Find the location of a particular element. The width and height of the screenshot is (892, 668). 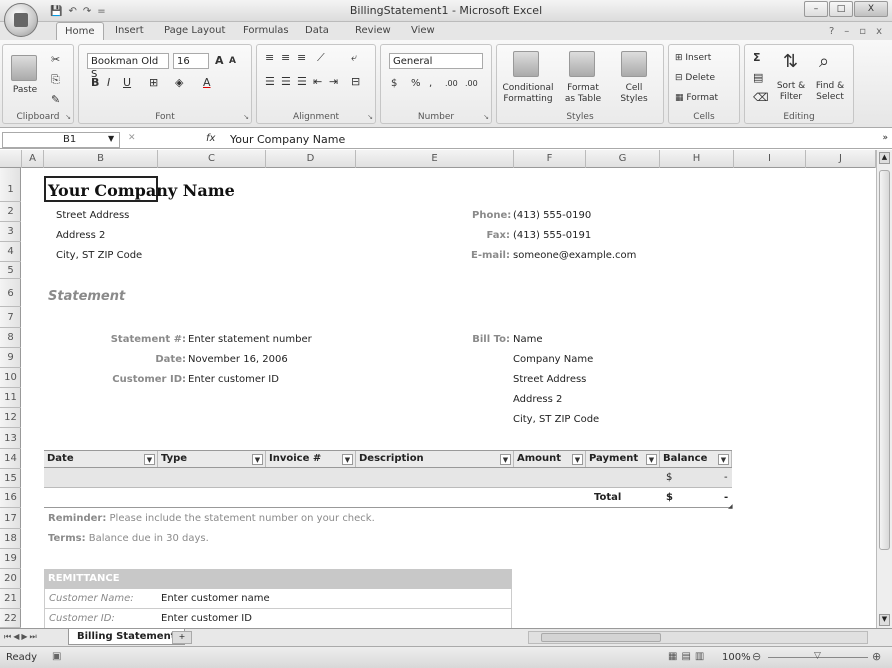

find-select-button: Find & Select is located at coordinates (830, 92).